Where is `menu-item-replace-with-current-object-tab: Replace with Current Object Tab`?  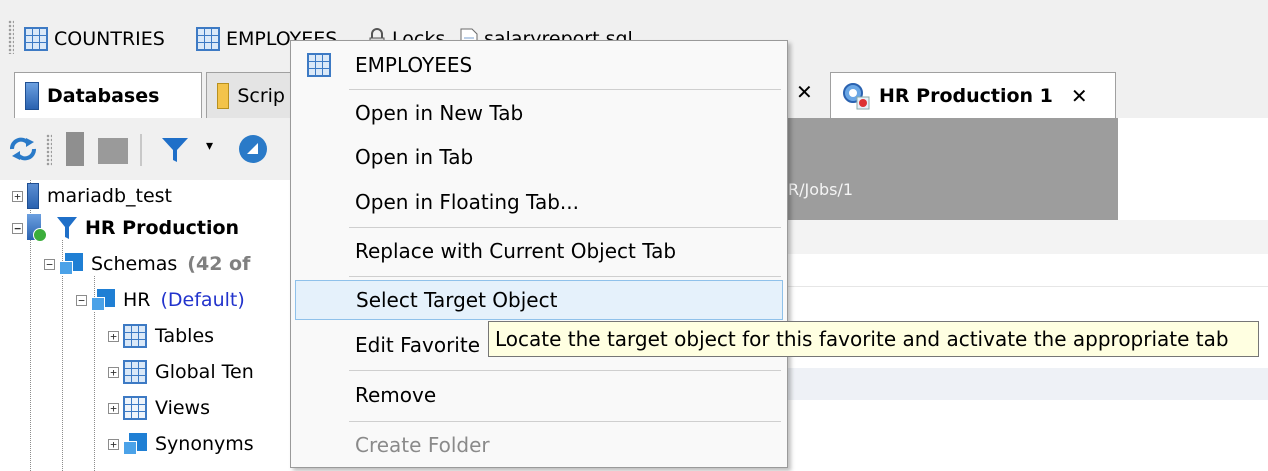 menu-item-replace-with-current-object-tab: Replace with Current Object Tab is located at coordinates (539, 251).